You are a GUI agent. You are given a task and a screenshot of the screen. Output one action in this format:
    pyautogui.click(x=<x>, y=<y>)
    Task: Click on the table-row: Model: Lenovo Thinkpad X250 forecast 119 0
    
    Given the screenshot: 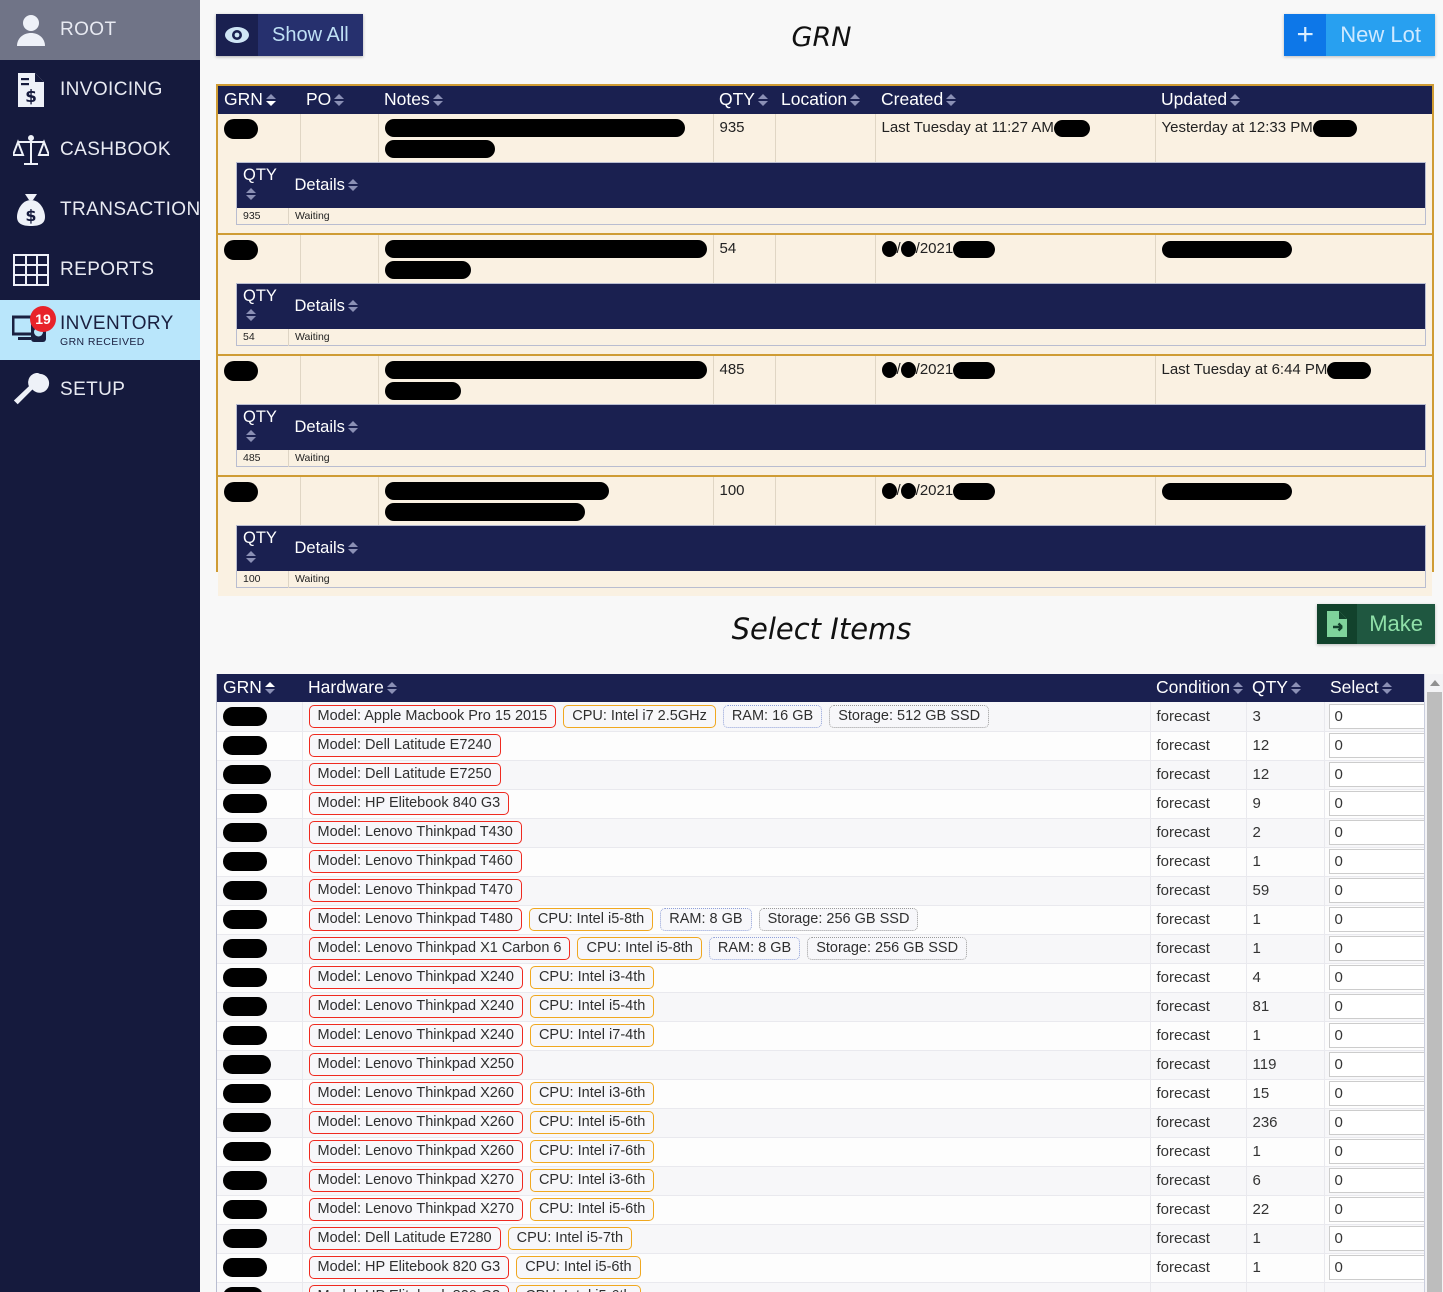 What is the action you would take?
    pyautogui.click(x=828, y=1065)
    